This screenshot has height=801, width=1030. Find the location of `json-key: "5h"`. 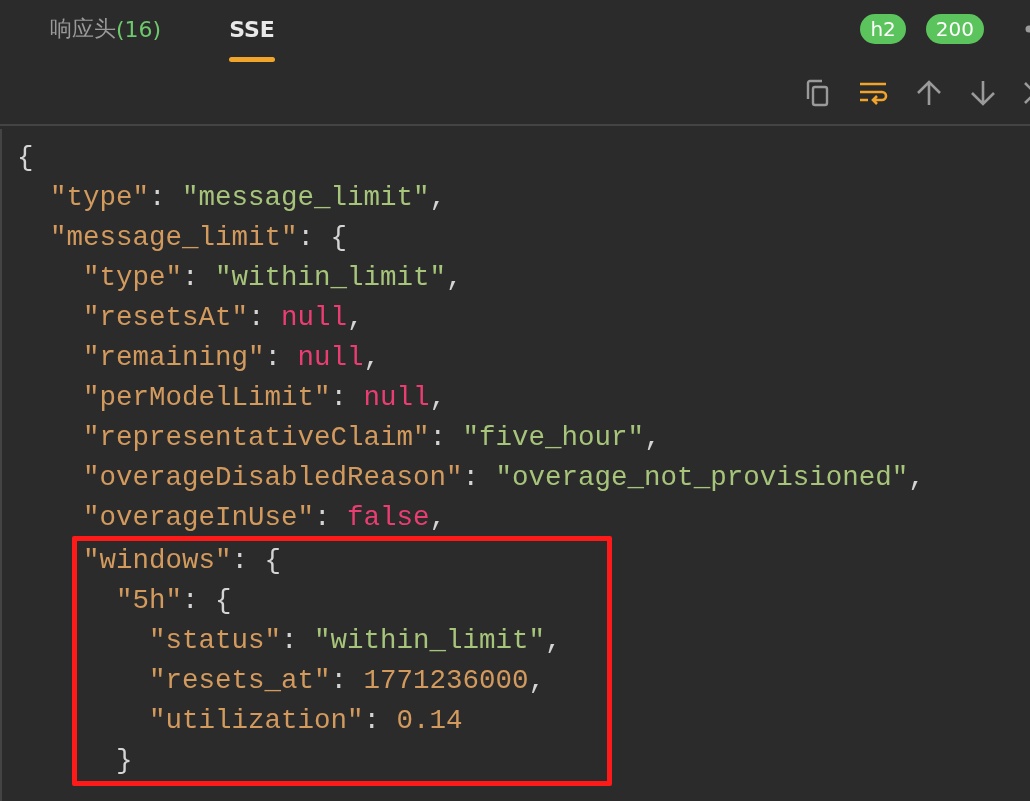

json-key: "5h" is located at coordinates (100, 600).